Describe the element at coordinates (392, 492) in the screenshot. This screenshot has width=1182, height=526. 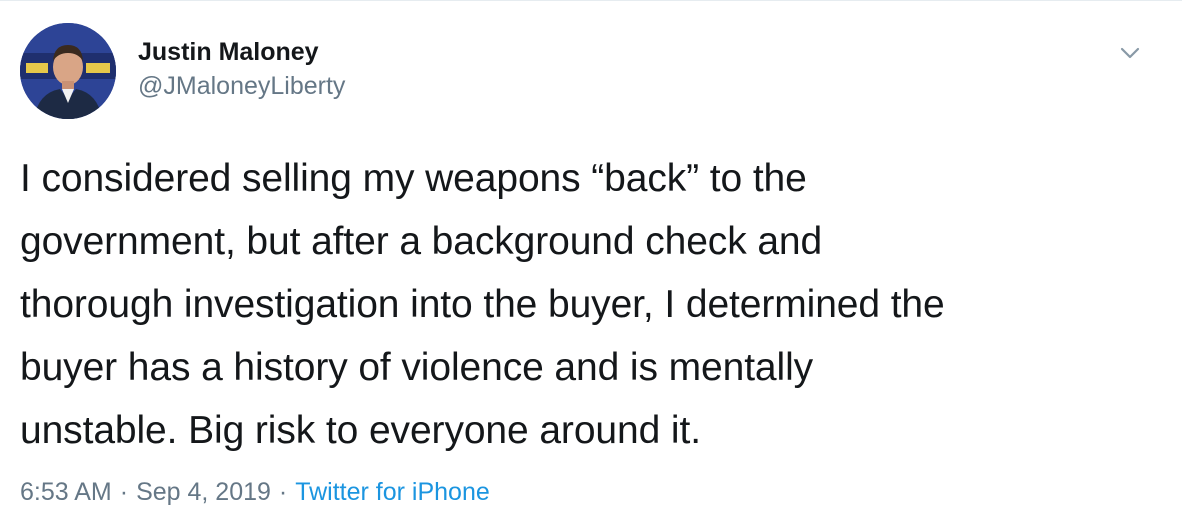
I see `tweet-source-link: Twitter for iPhone` at that location.